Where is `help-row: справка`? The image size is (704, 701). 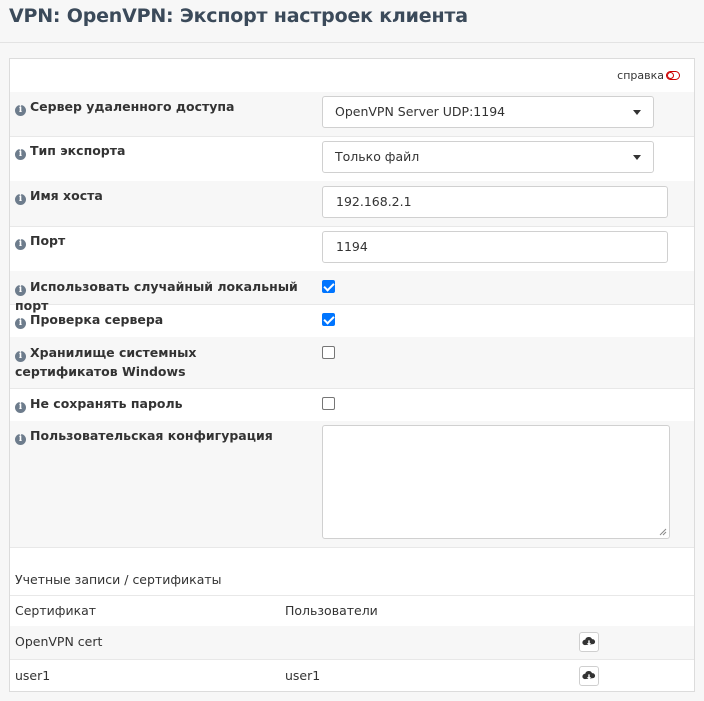 help-row: справка is located at coordinates (352, 76).